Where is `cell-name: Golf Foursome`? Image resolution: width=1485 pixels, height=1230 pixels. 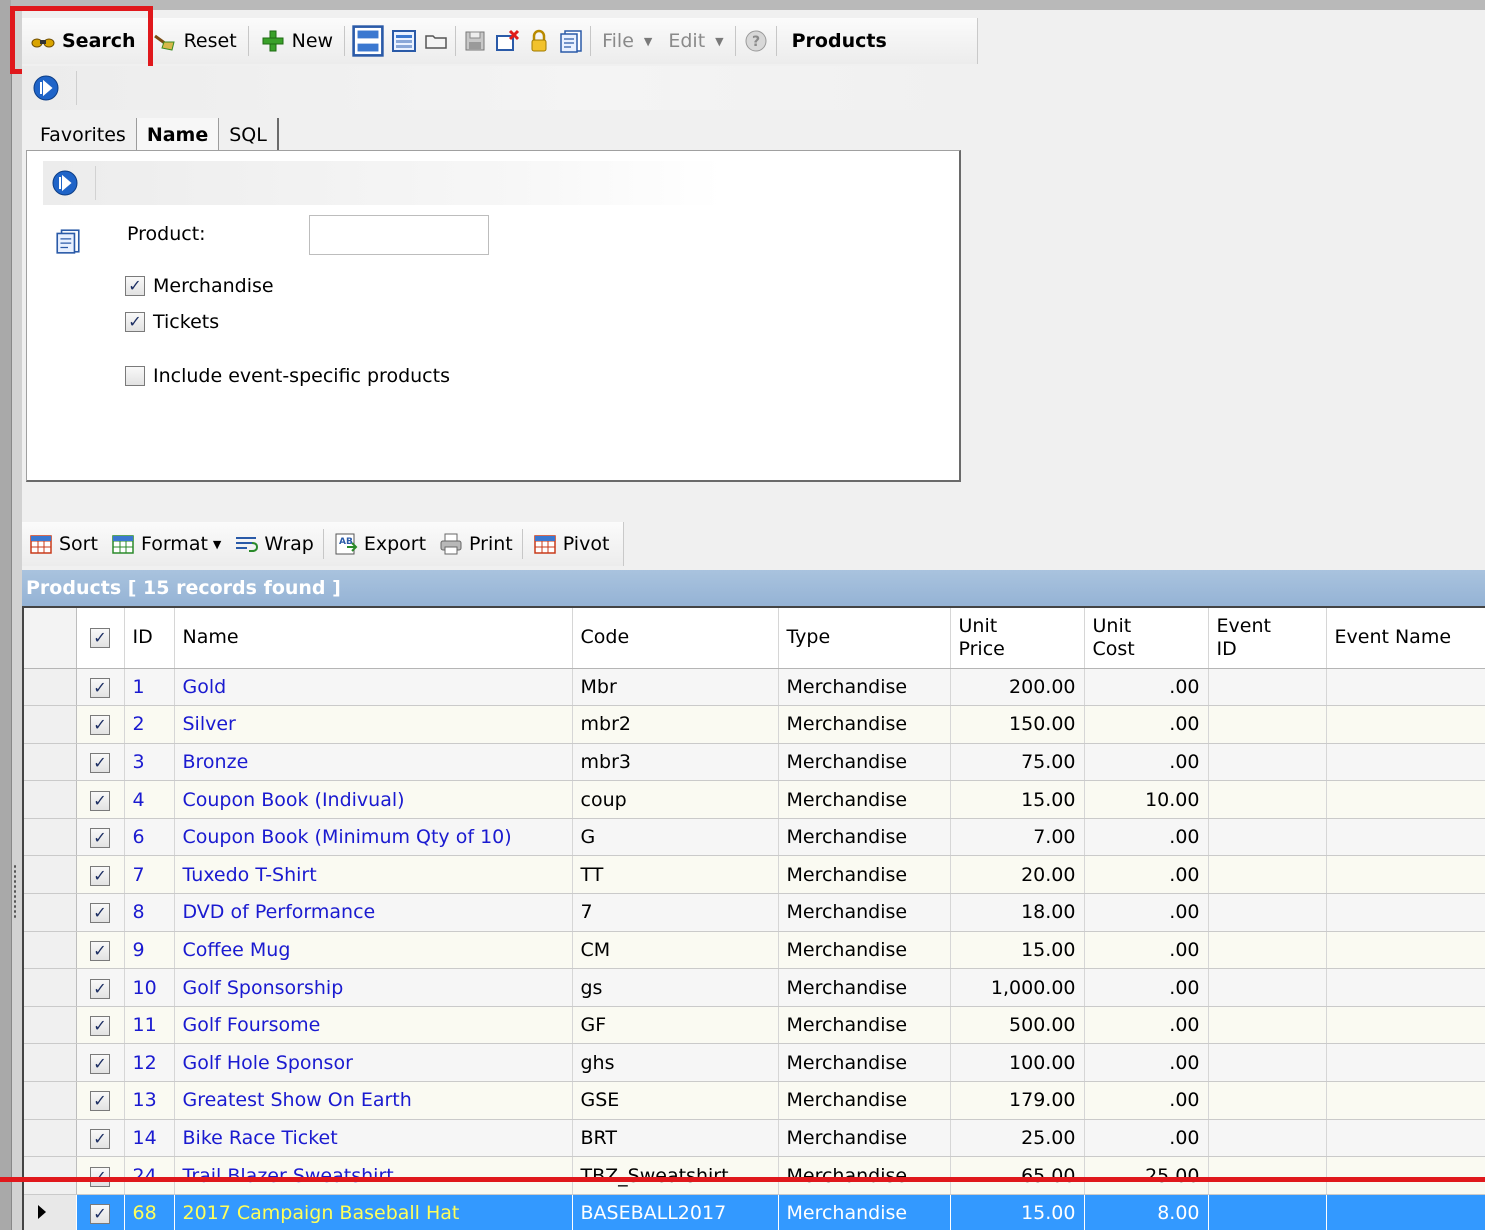
cell-name: Golf Foursome is located at coordinates (373, 1025).